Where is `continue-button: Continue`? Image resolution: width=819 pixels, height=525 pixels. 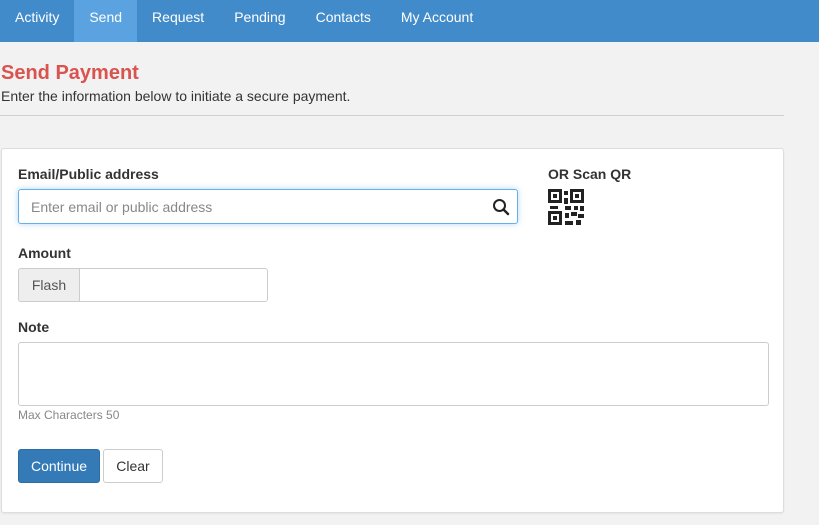 continue-button: Continue is located at coordinates (59, 466).